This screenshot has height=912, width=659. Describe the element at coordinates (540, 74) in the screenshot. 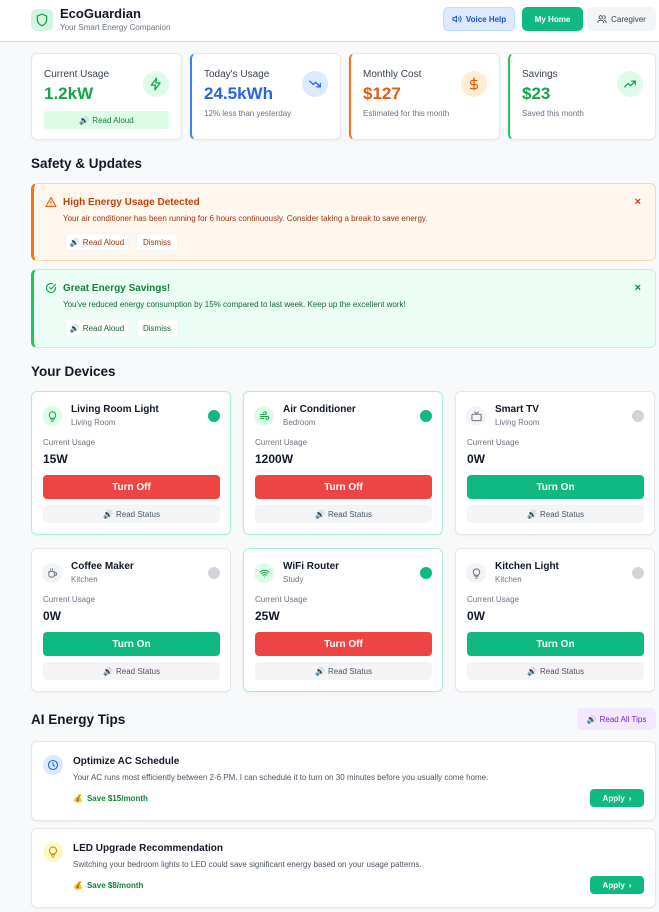

I see `stat-label: Savings` at that location.